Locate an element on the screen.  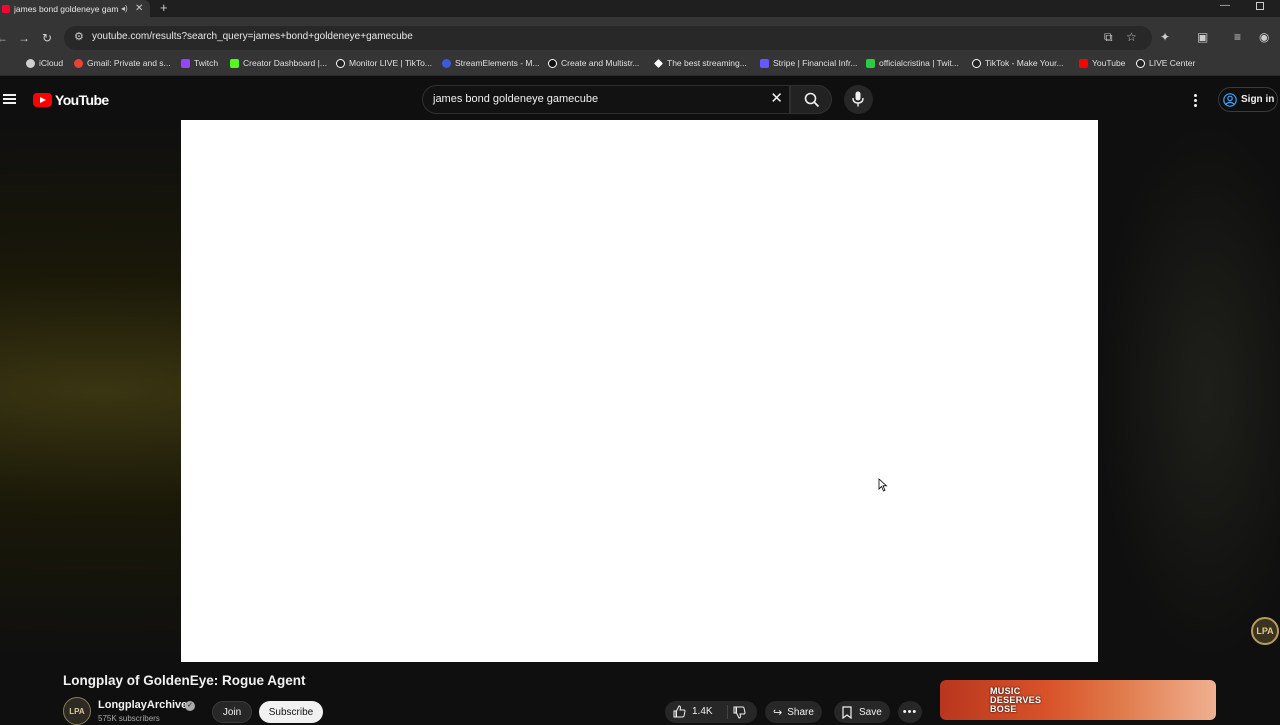
account-icon is located at coordinates (1230, 99).